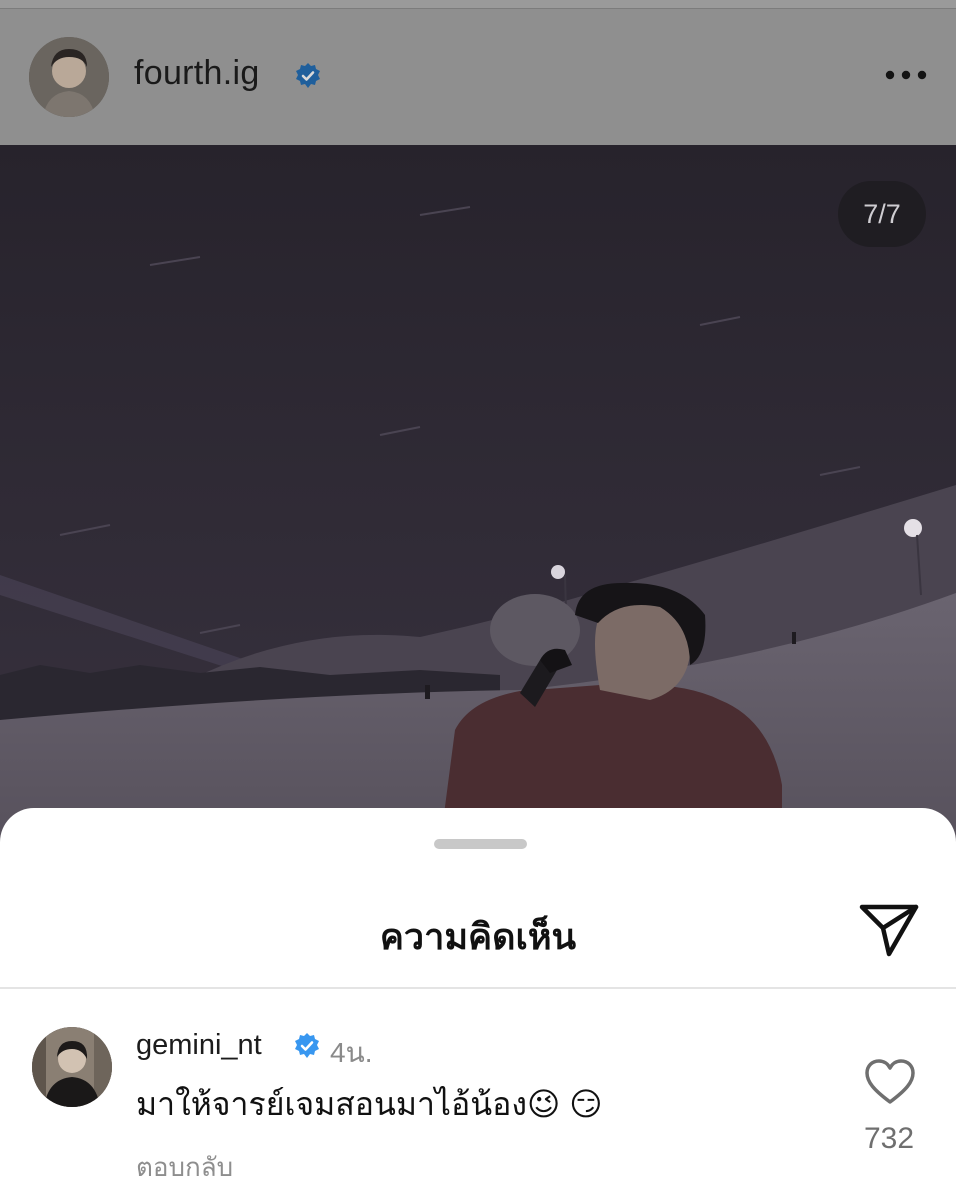 This screenshot has height=1200, width=956. I want to click on status-bar-edge, so click(478, 4).